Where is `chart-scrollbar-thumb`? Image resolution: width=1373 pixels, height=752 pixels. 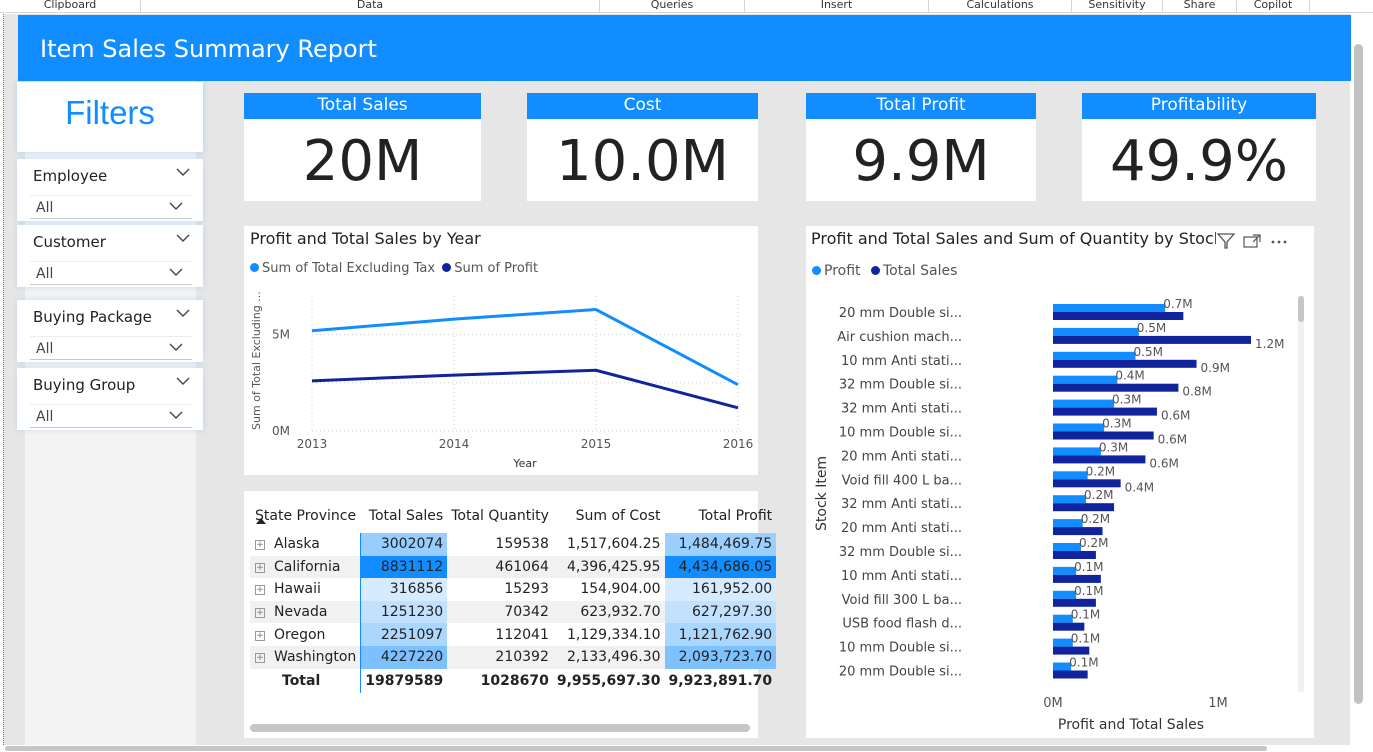
chart-scrollbar-thumb is located at coordinates (1301, 309).